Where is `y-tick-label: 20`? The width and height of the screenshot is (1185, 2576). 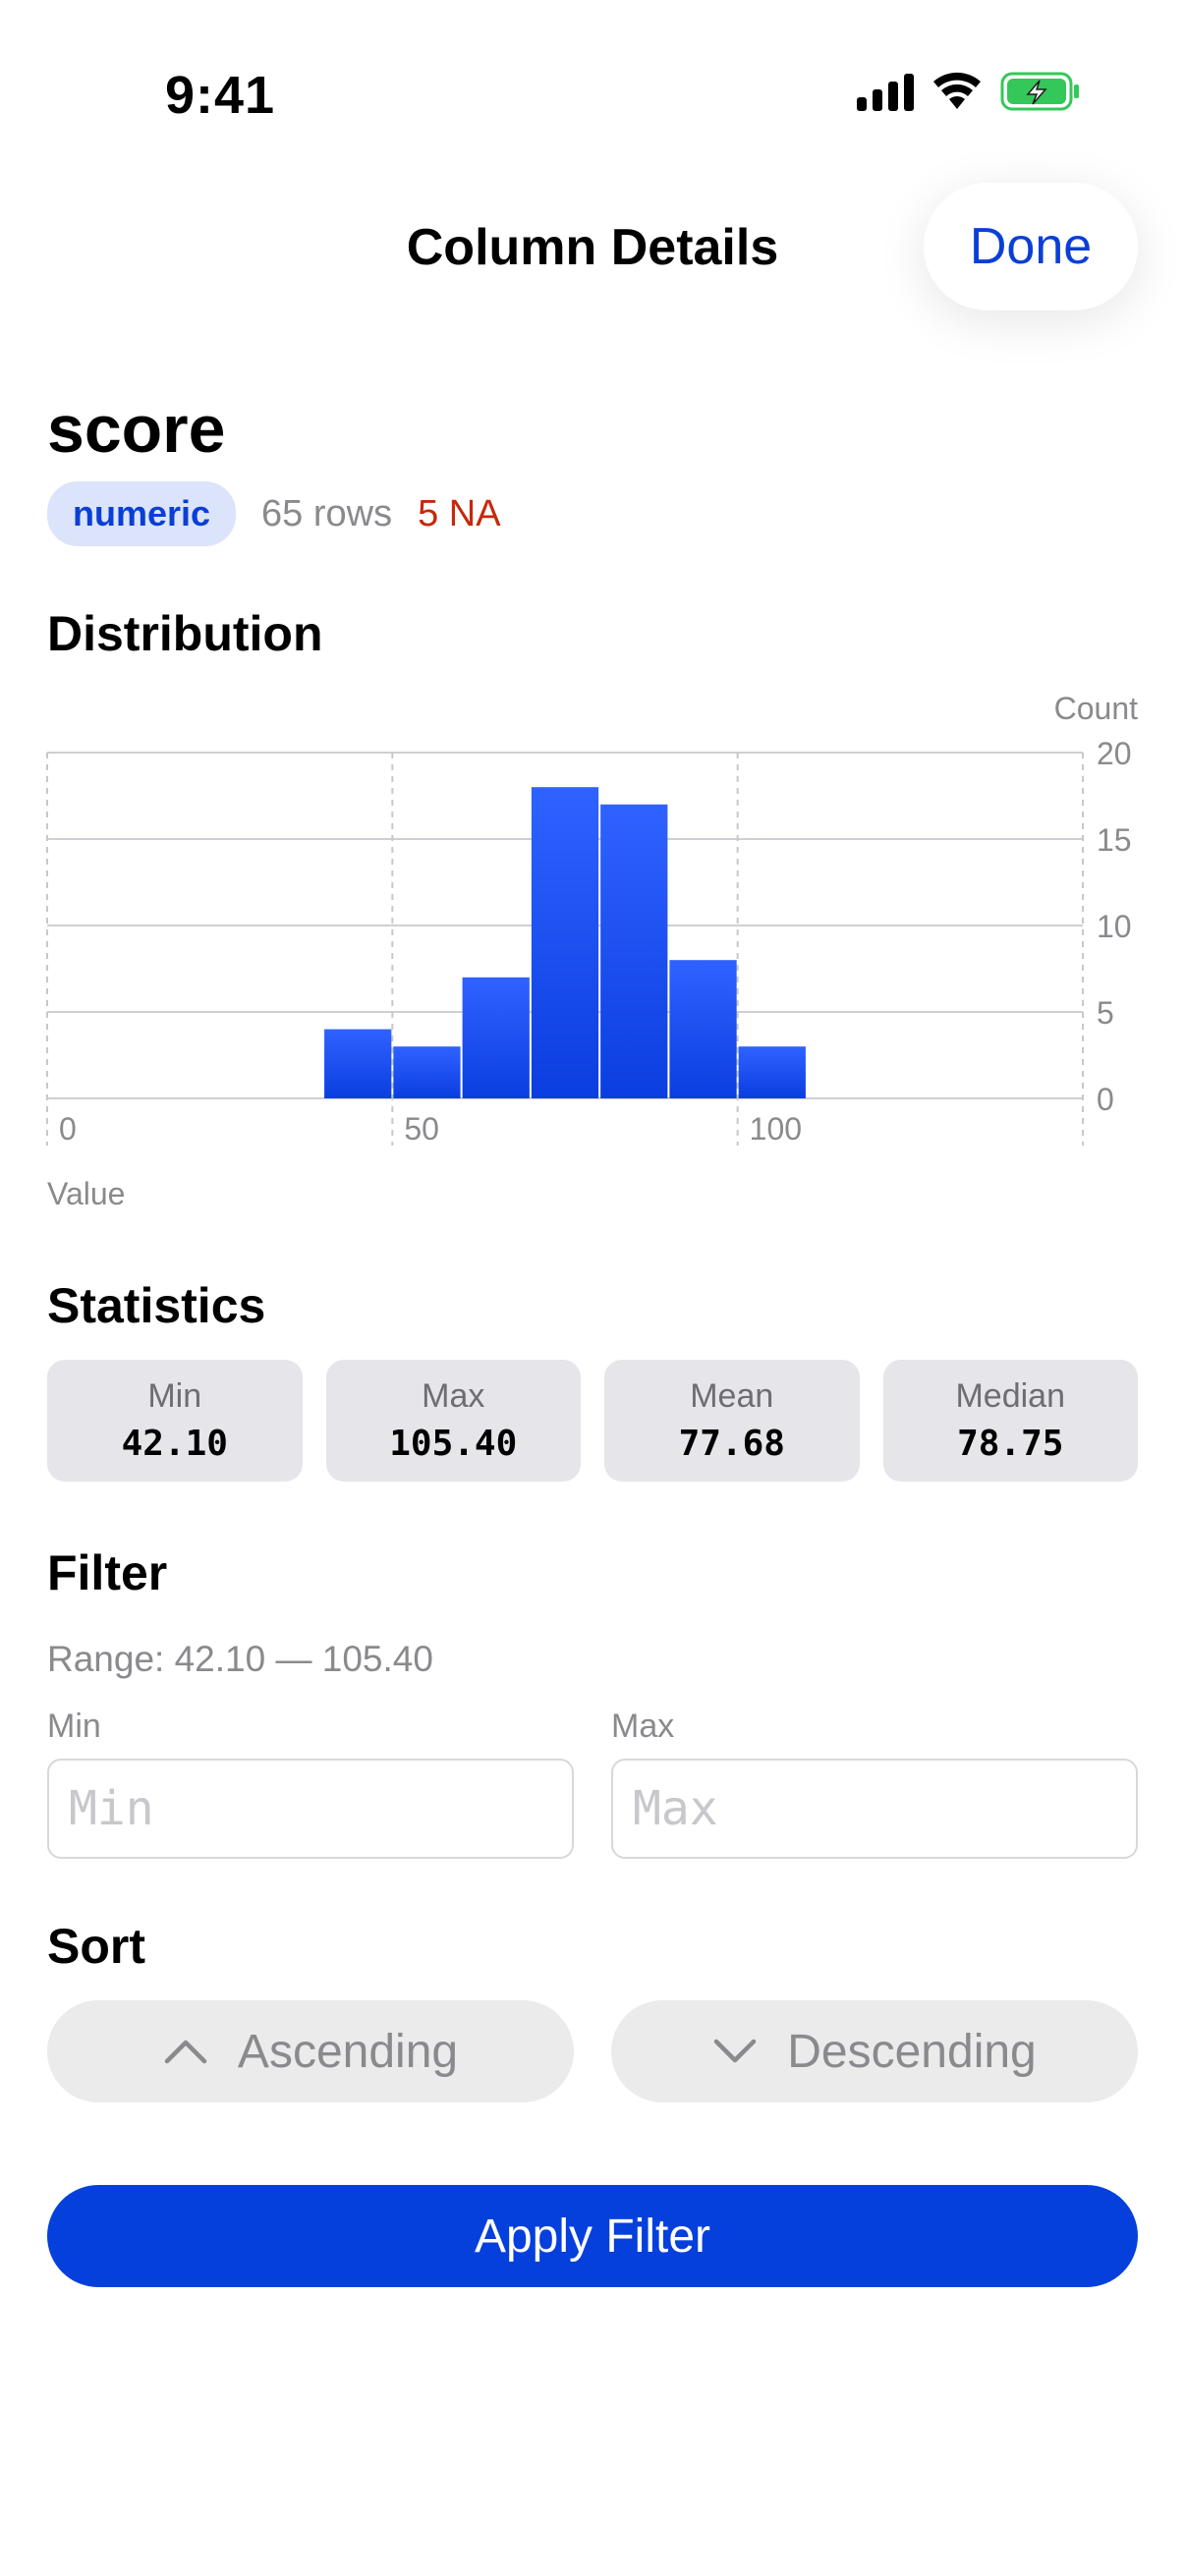 y-tick-label: 20 is located at coordinates (1115, 753).